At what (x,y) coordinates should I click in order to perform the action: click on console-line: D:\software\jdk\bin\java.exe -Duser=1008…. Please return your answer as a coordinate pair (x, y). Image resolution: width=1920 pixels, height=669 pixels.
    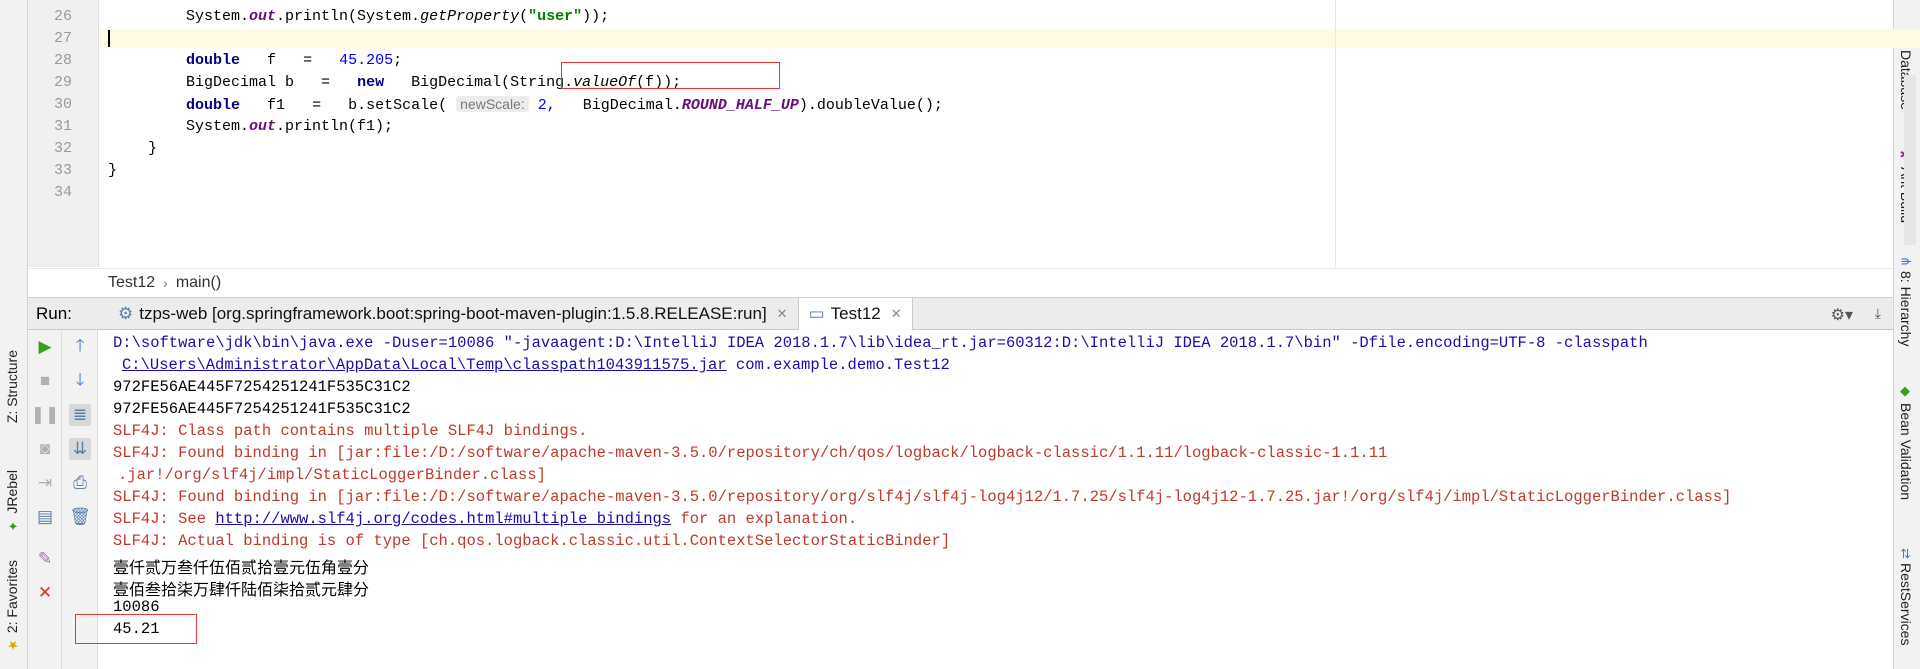
    Looking at the image, I should click on (880, 343).